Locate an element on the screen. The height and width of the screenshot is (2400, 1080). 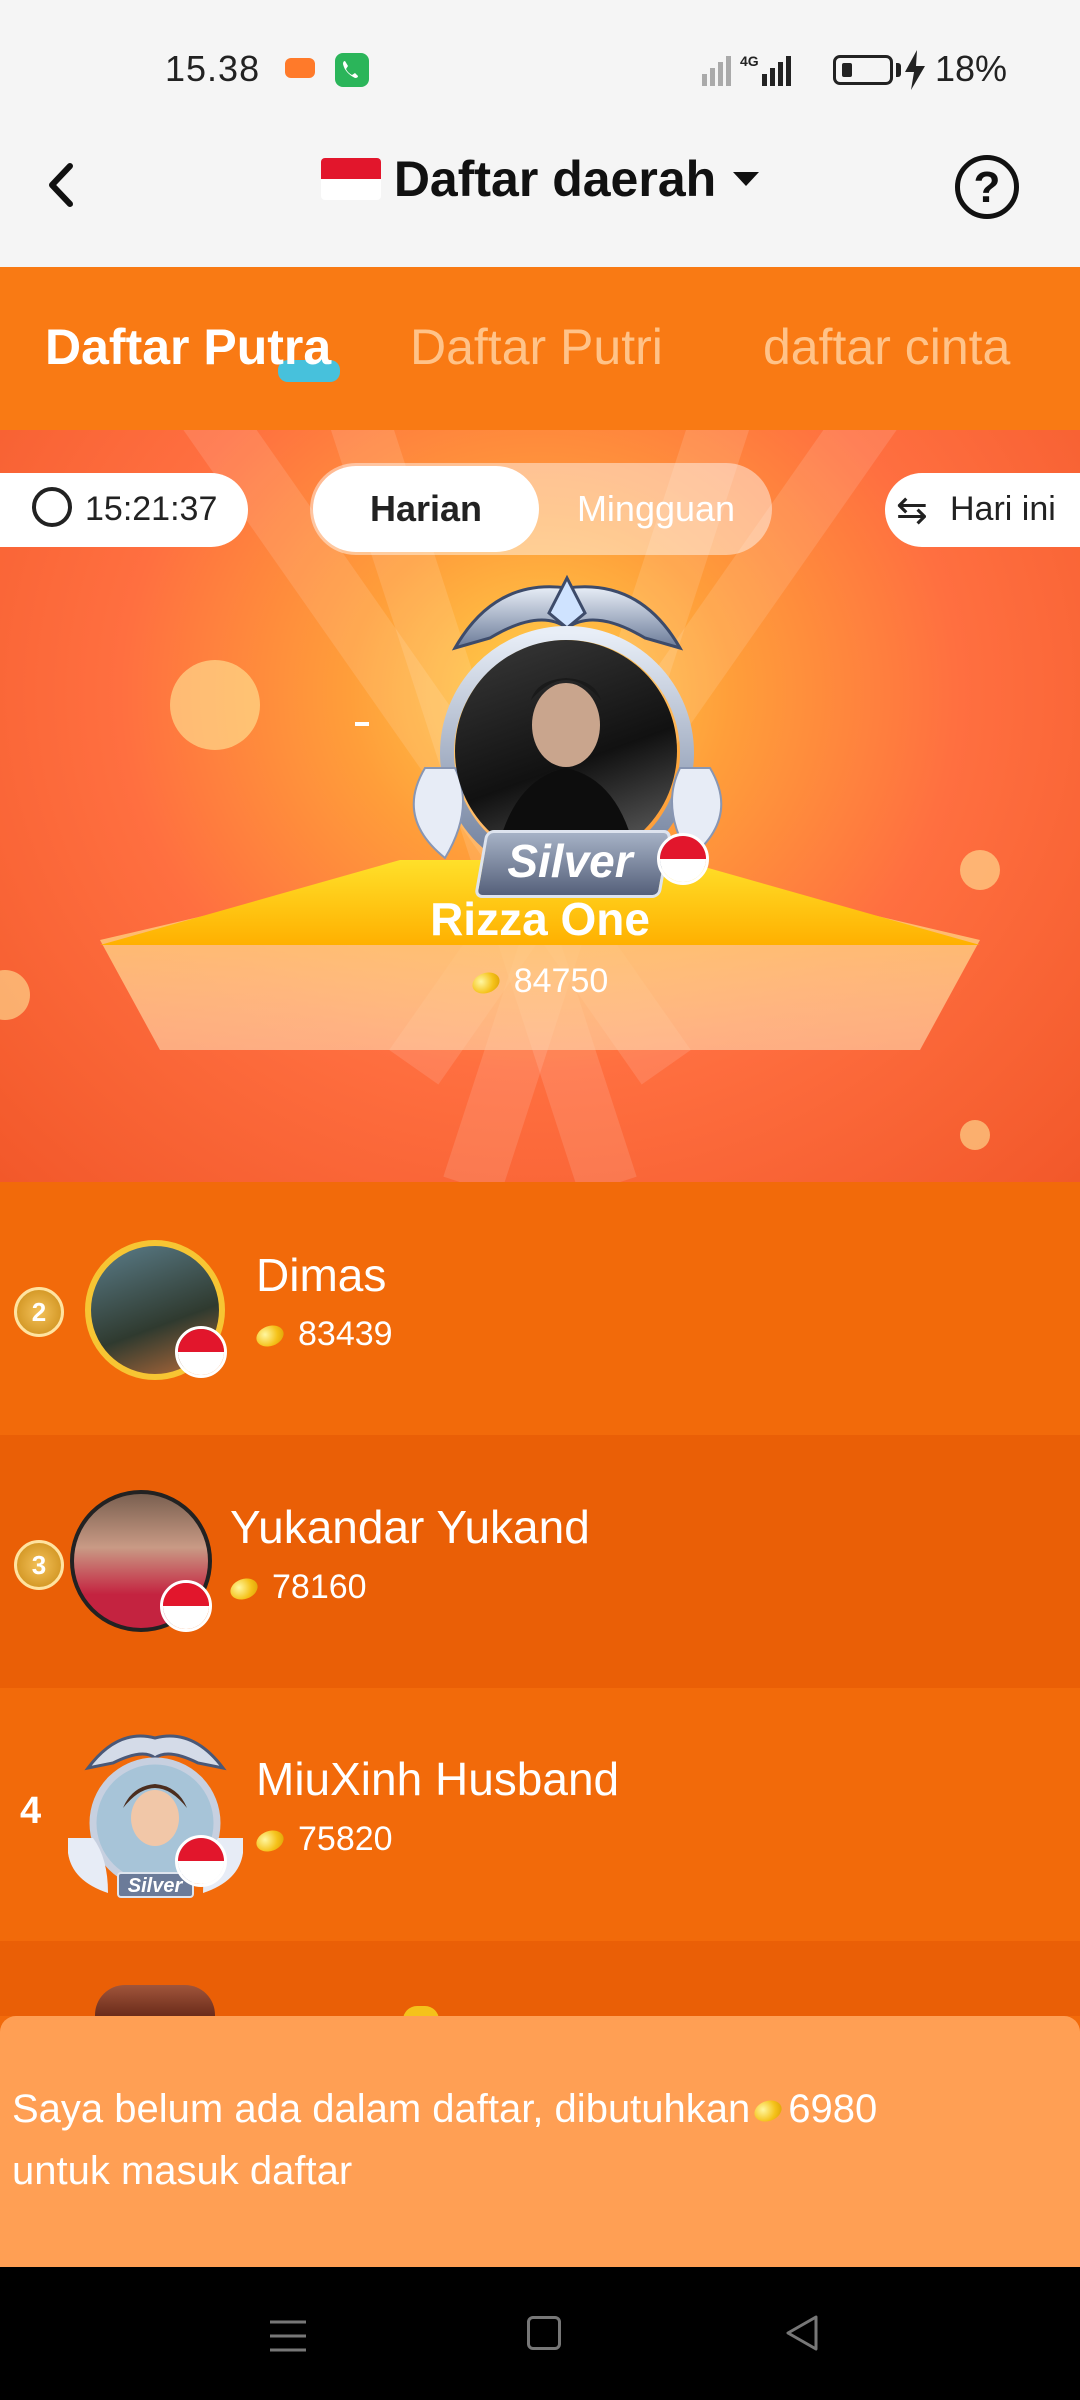
clock-icon is located at coordinates (52, 507).